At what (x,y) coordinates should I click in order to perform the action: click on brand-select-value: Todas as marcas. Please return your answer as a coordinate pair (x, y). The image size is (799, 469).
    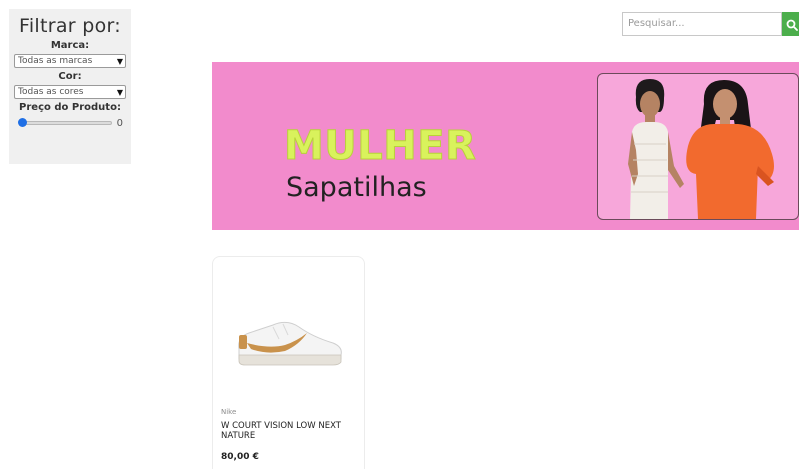
    Looking at the image, I should click on (55, 61).